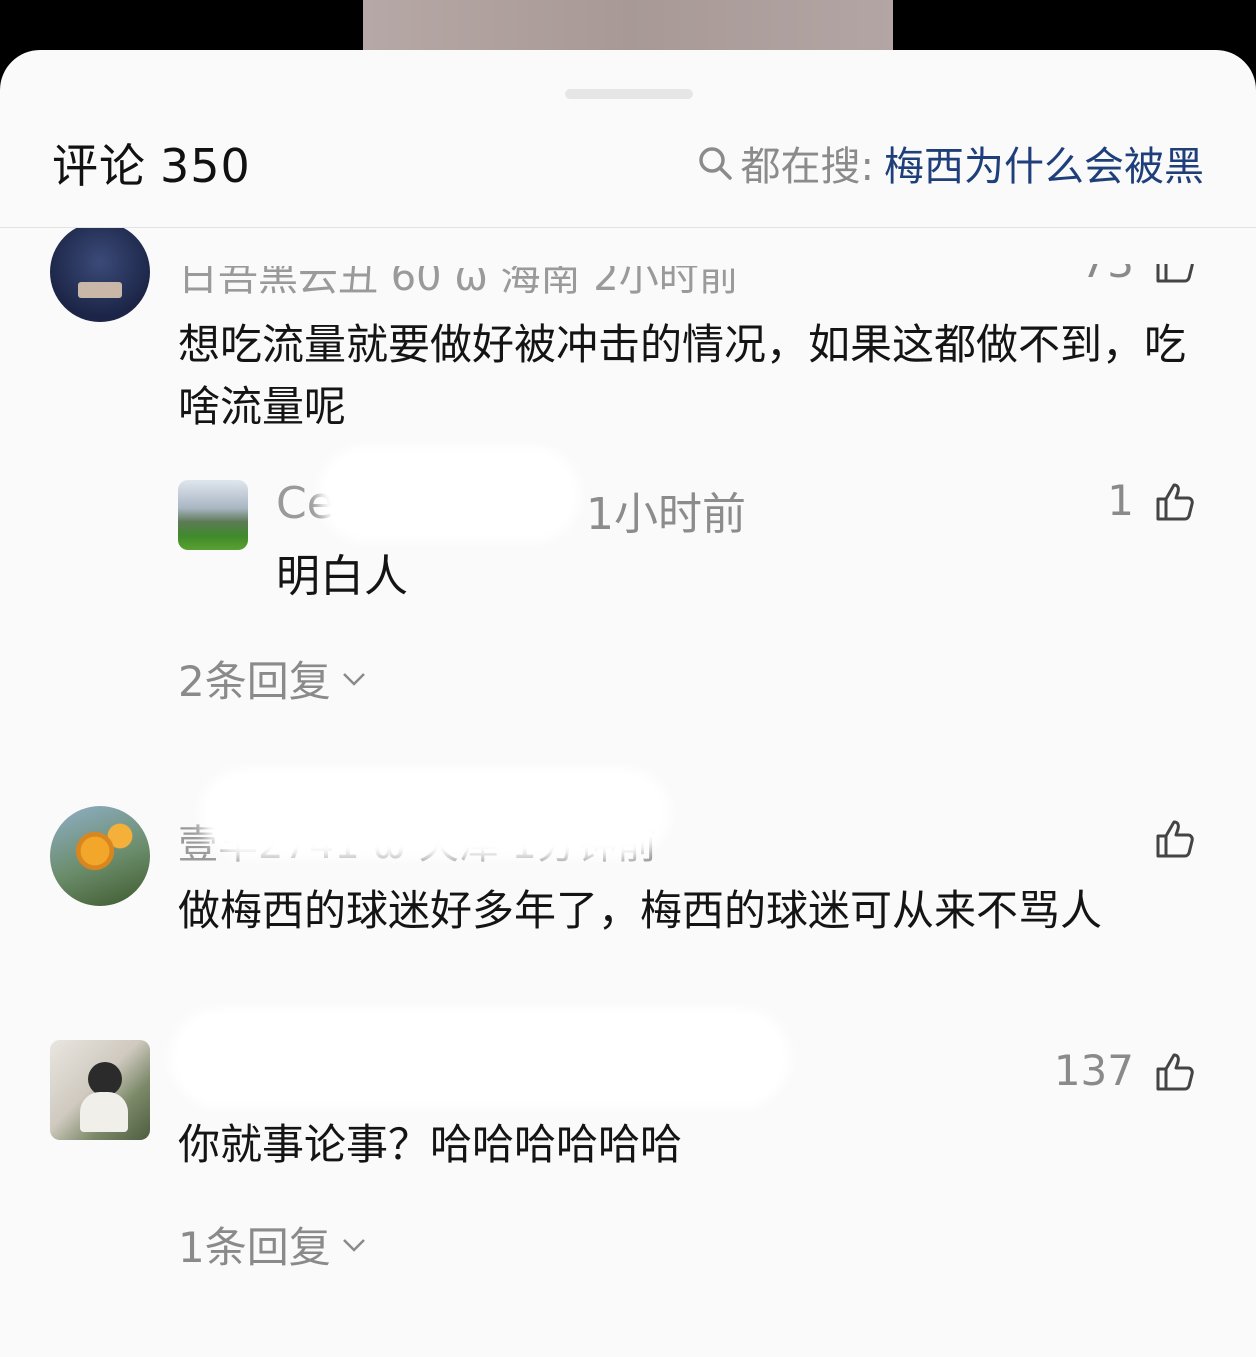  I want to click on like-button: 137, so click(1127, 1070).